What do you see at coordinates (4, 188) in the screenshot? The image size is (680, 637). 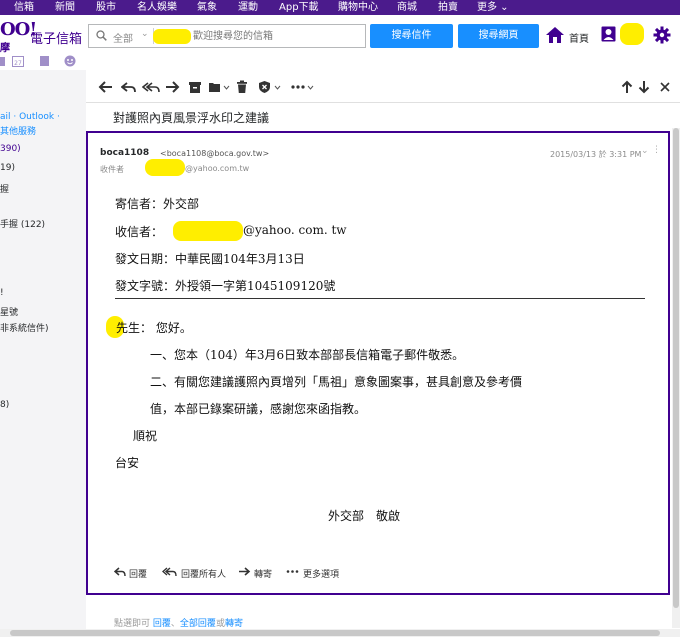 I see `sidebar-item-folder: 握` at bounding box center [4, 188].